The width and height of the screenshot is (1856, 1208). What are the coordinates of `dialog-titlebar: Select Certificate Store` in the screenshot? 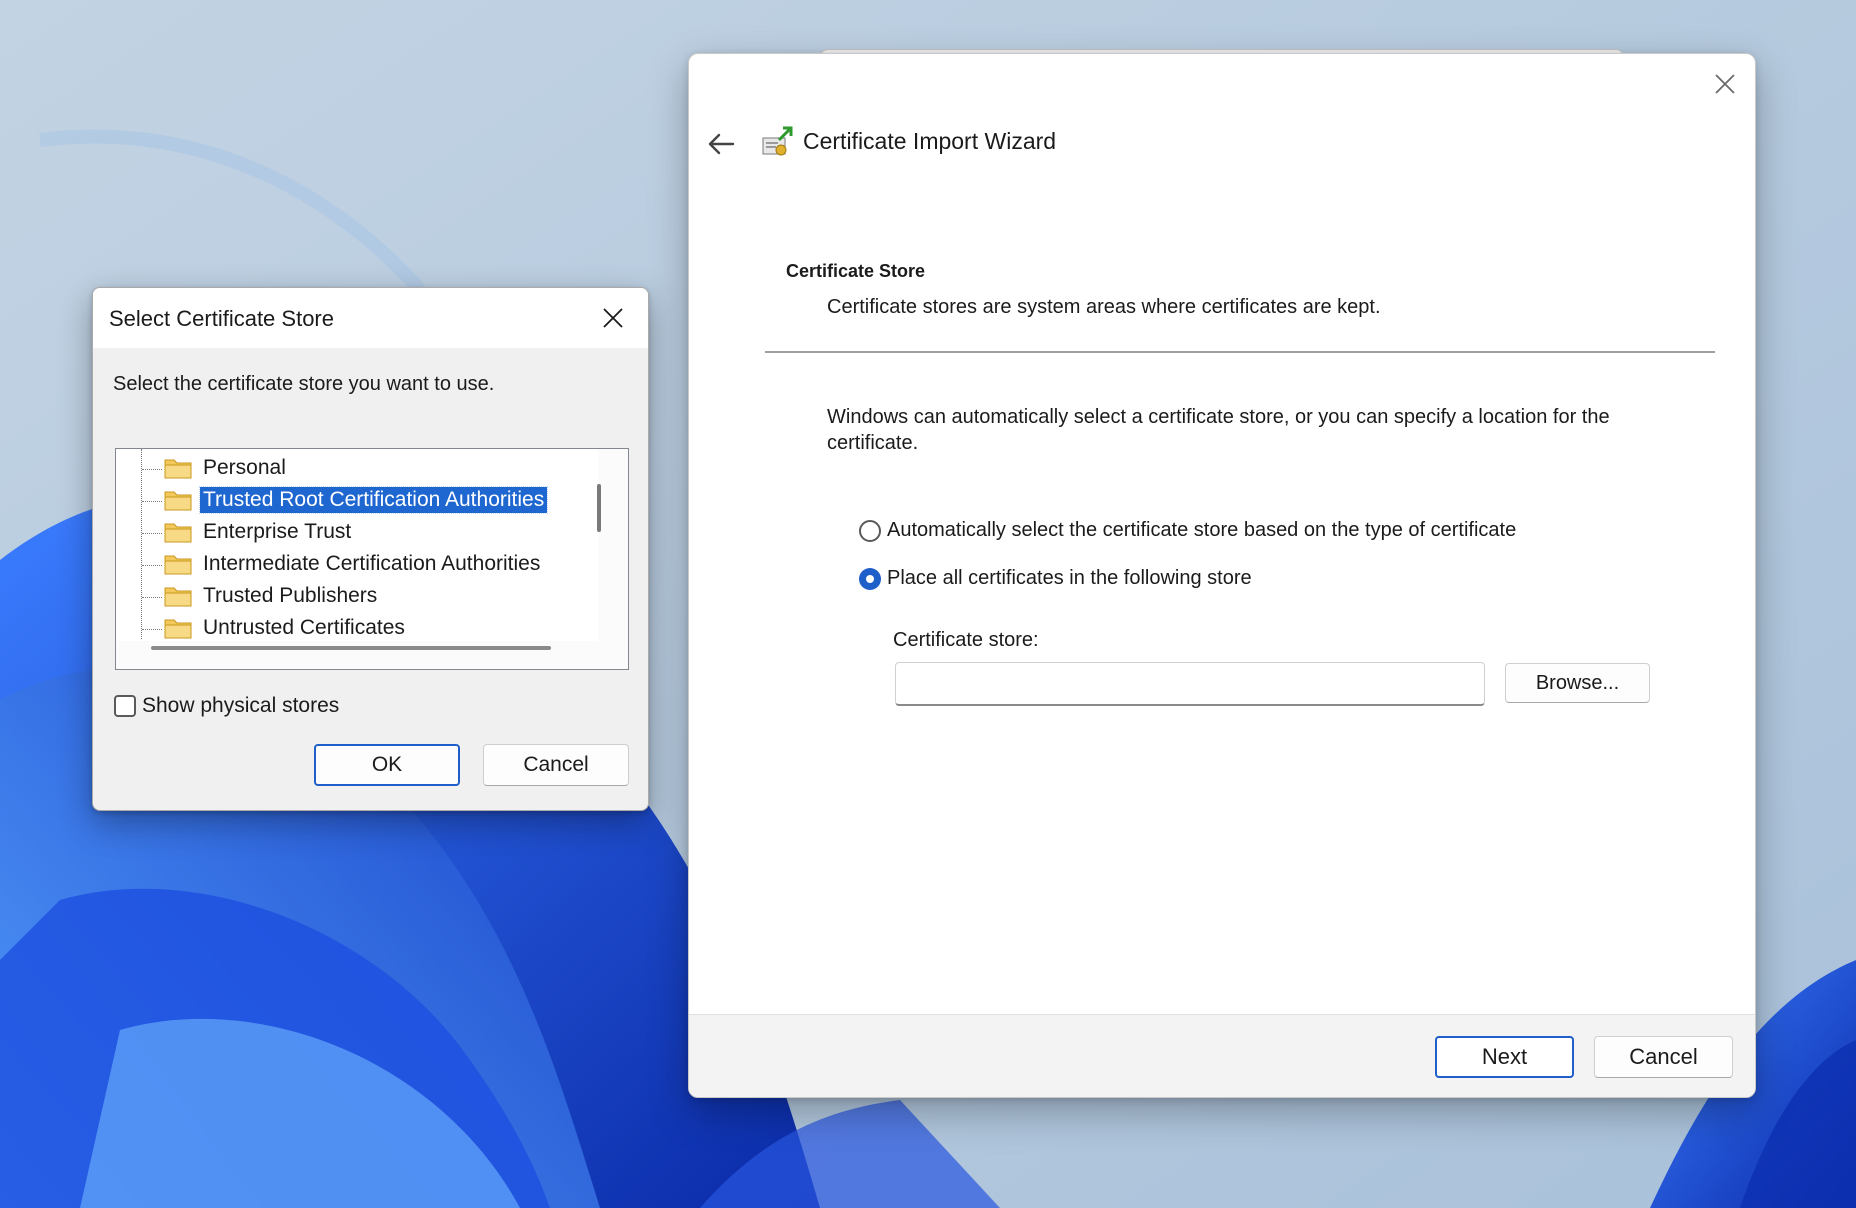 It's located at (370, 318).